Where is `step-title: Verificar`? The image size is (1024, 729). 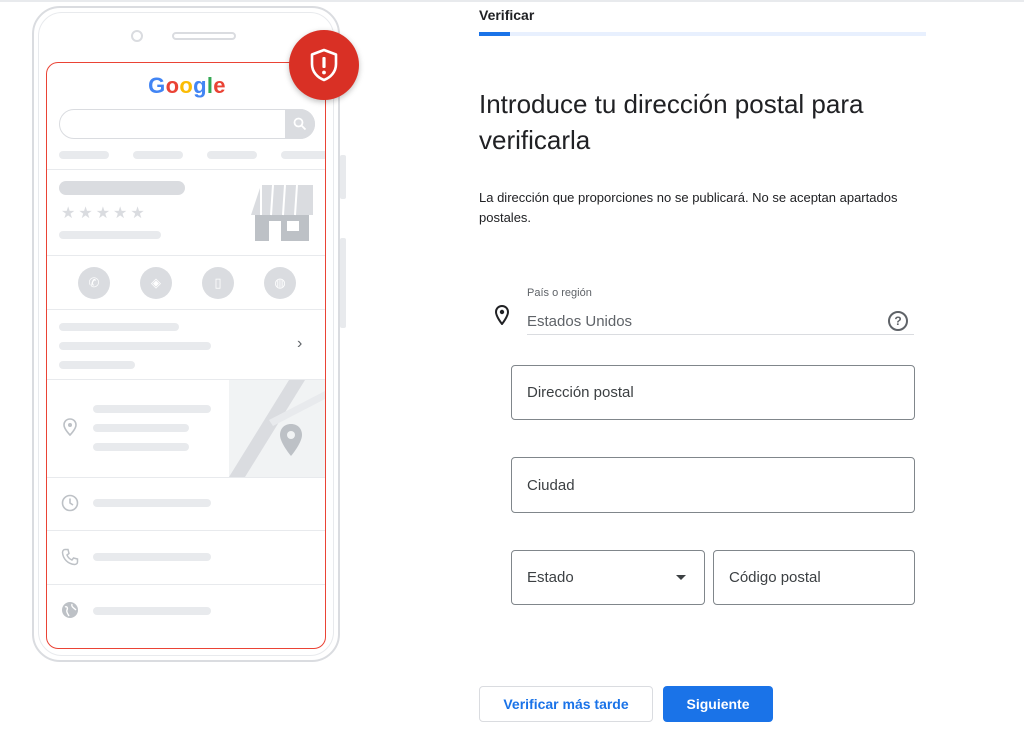 step-title: Verificar is located at coordinates (507, 15).